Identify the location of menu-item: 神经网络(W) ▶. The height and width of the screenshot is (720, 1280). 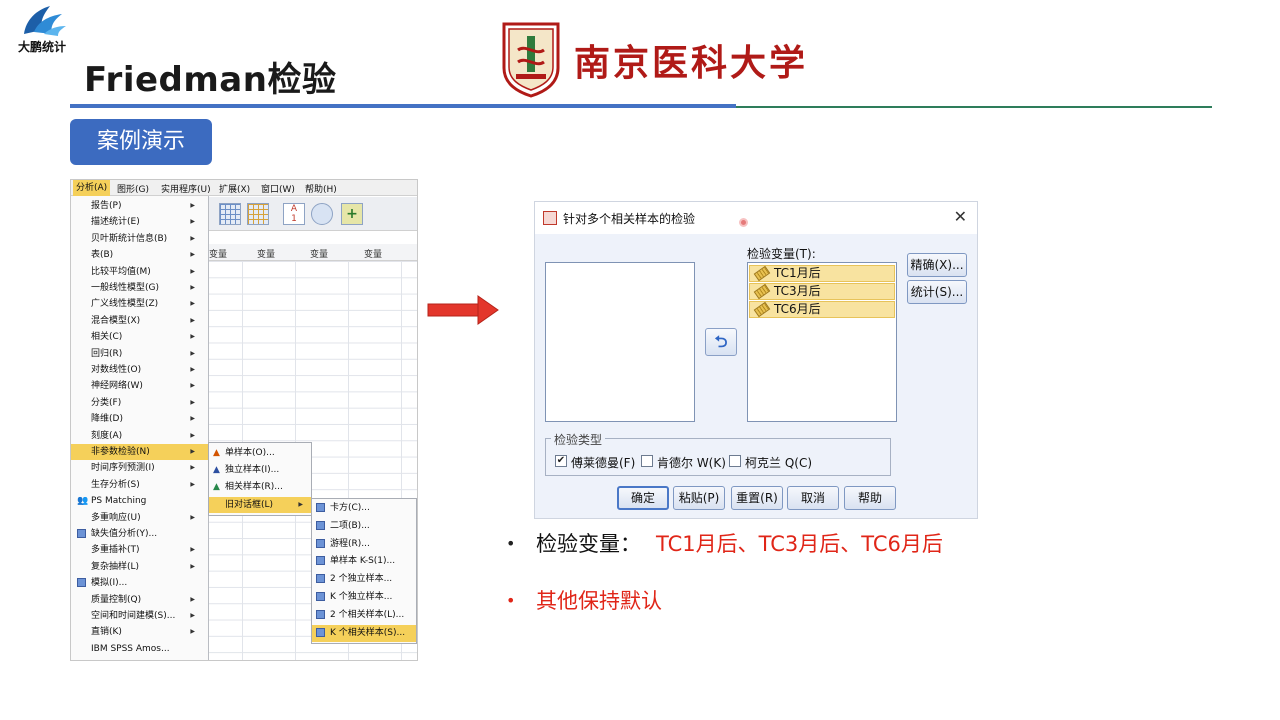
(140, 386).